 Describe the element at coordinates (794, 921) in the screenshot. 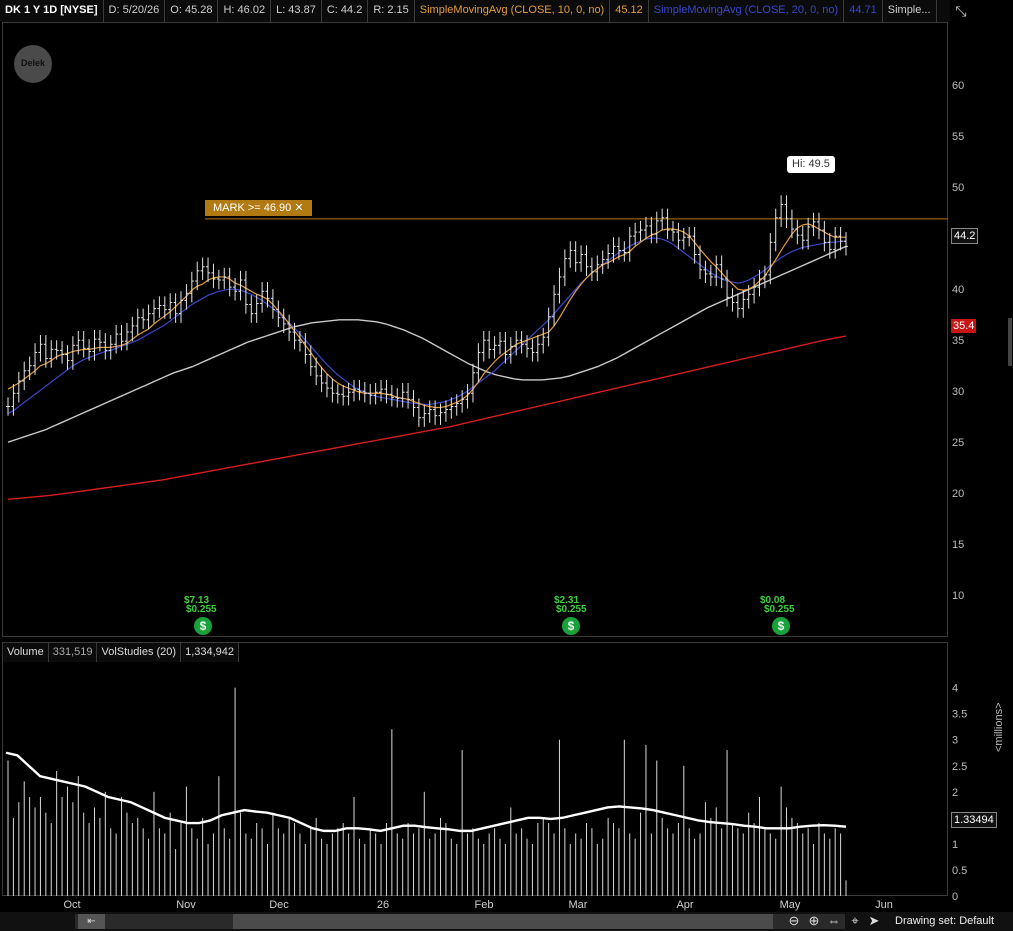

I see `zoom-out-icon: ⊖` at that location.